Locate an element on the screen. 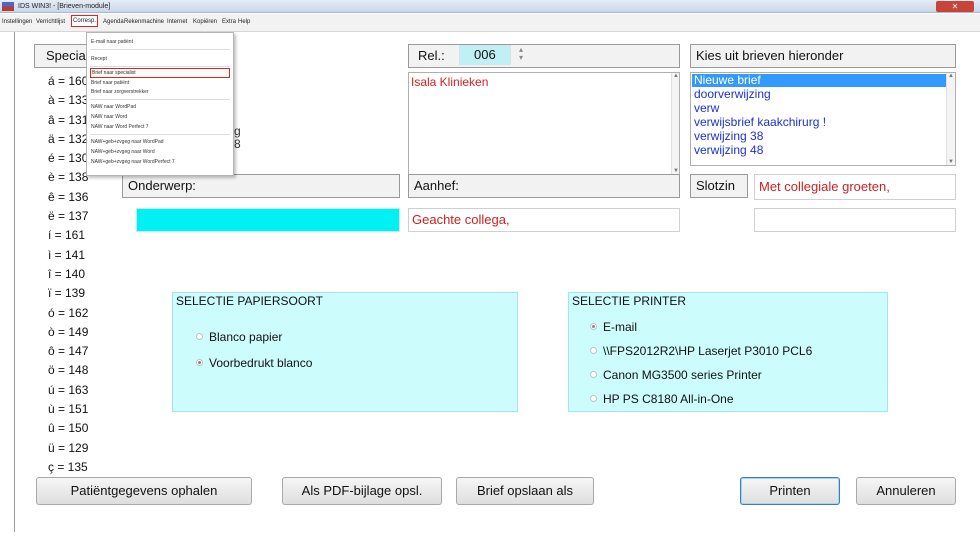 This screenshot has width=980, height=536. printer-option-canon: Canon MG3500 series Printer is located at coordinates (676, 375).